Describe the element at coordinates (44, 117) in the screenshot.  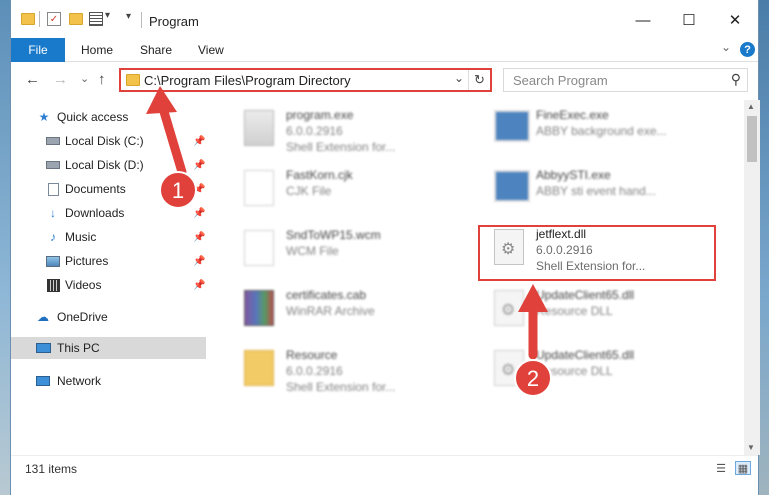
I see `star-icon: ★` at that location.